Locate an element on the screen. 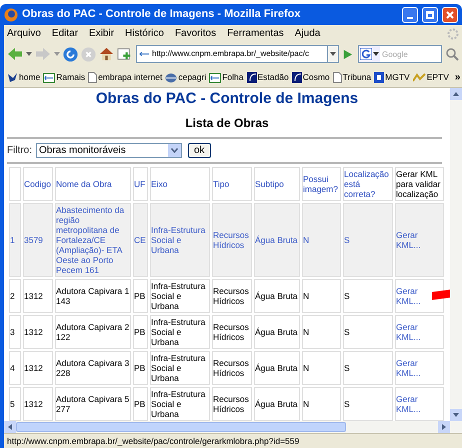 This screenshot has height=448, width=462. address-dropdown-button is located at coordinates (333, 54).